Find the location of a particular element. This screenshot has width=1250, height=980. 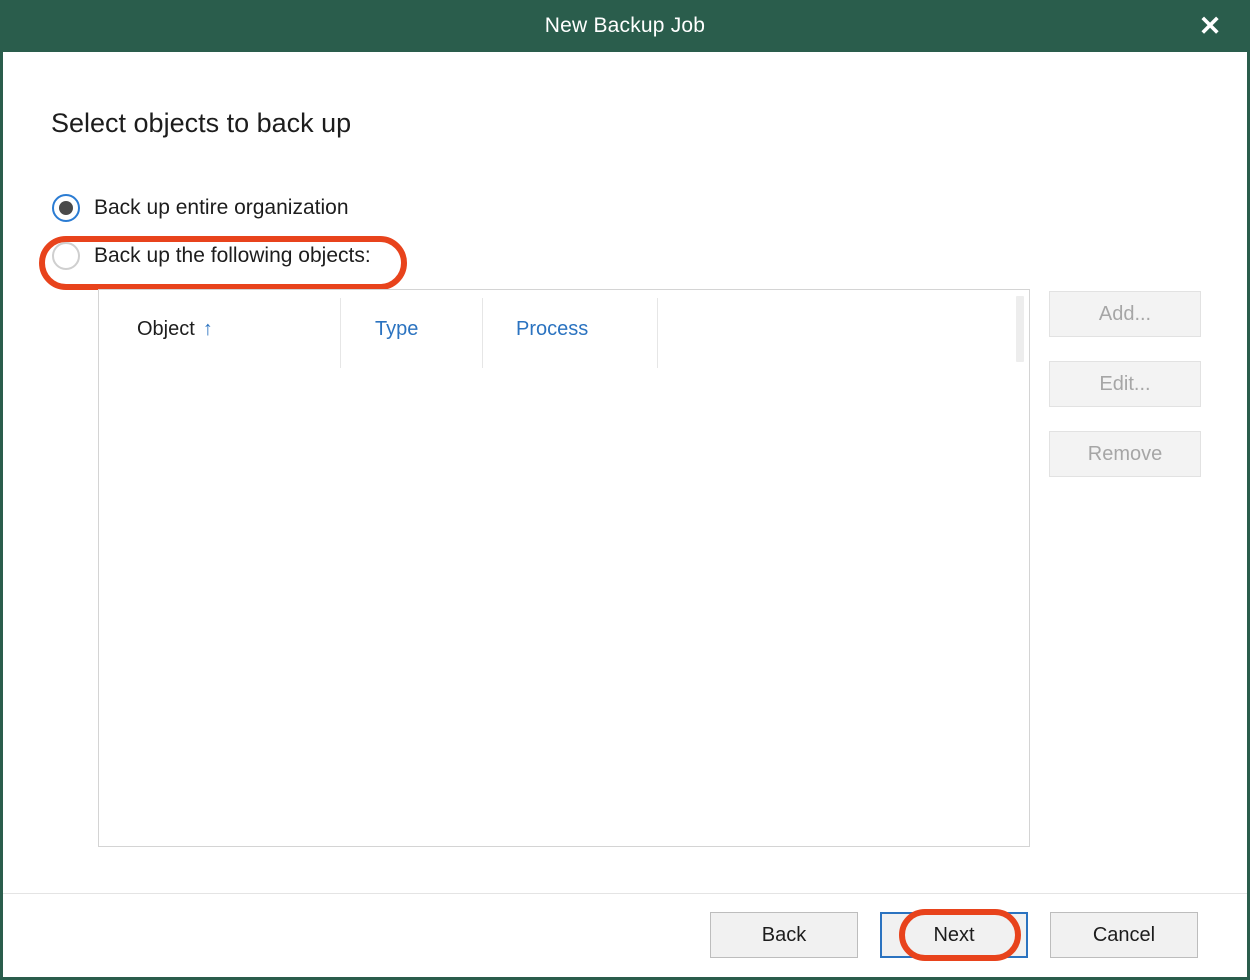

close-icon: ✕ is located at coordinates (1210, 26).